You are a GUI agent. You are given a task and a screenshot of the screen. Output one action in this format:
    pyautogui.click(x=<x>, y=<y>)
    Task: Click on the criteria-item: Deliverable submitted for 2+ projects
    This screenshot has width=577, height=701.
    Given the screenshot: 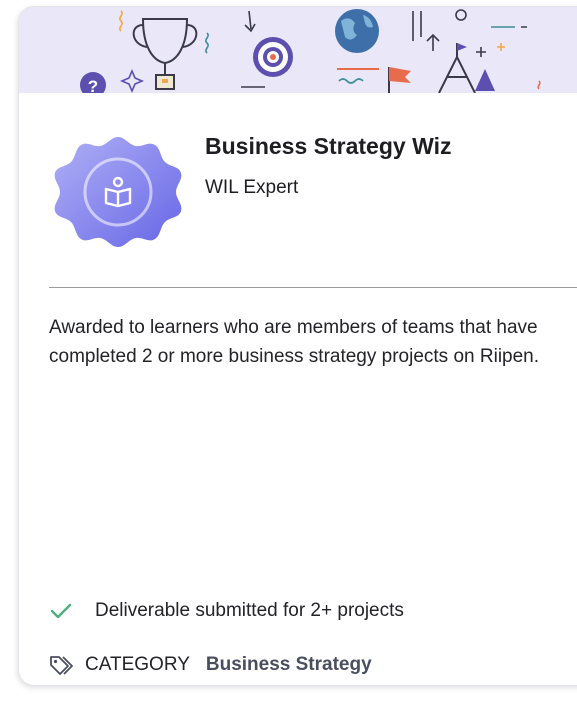 What is the action you would take?
    pyautogui.click(x=226, y=611)
    